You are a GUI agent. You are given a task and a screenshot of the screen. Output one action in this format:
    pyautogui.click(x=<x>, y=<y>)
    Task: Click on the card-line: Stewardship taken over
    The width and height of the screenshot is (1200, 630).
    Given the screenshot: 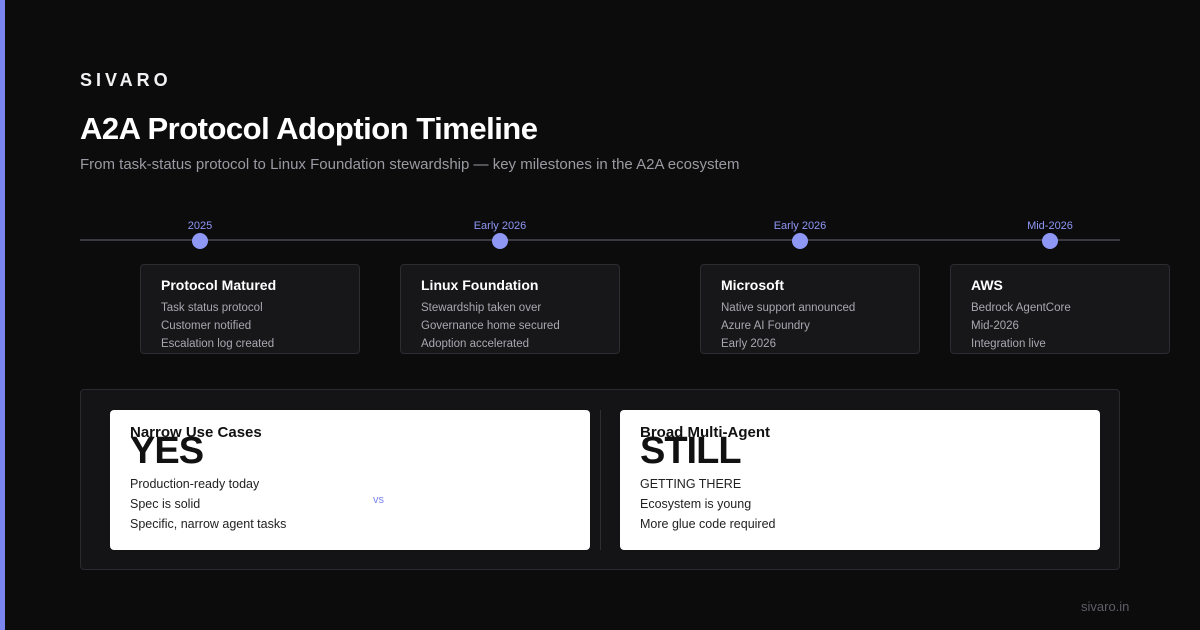 What is the action you would take?
    pyautogui.click(x=481, y=308)
    